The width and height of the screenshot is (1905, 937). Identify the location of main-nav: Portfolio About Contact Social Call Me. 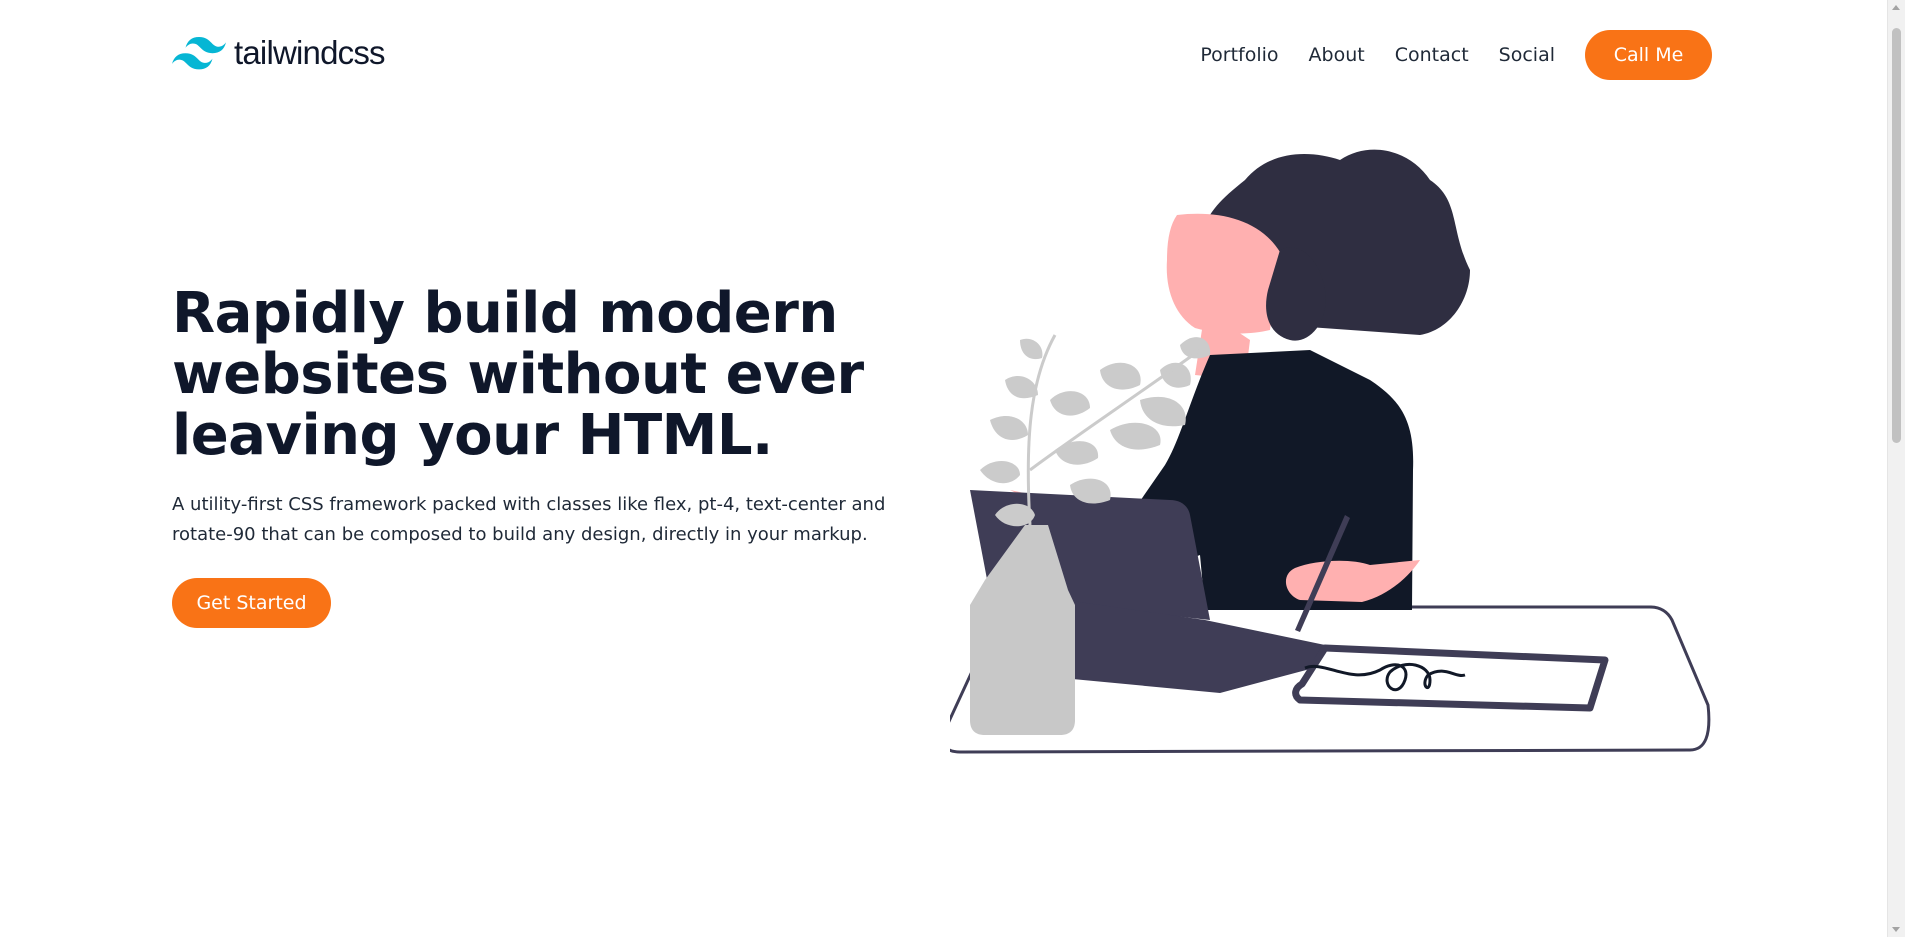
(1456, 55).